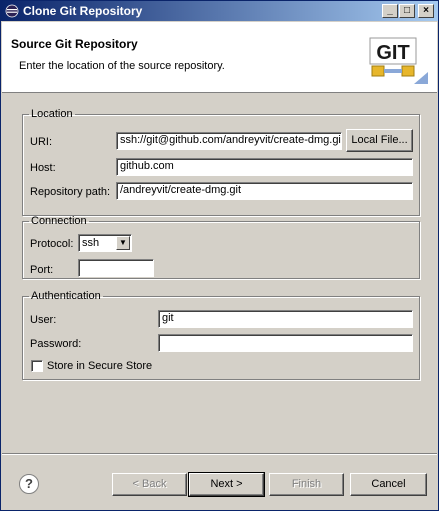  What do you see at coordinates (390, 11) in the screenshot?
I see `minimize-button: _` at bounding box center [390, 11].